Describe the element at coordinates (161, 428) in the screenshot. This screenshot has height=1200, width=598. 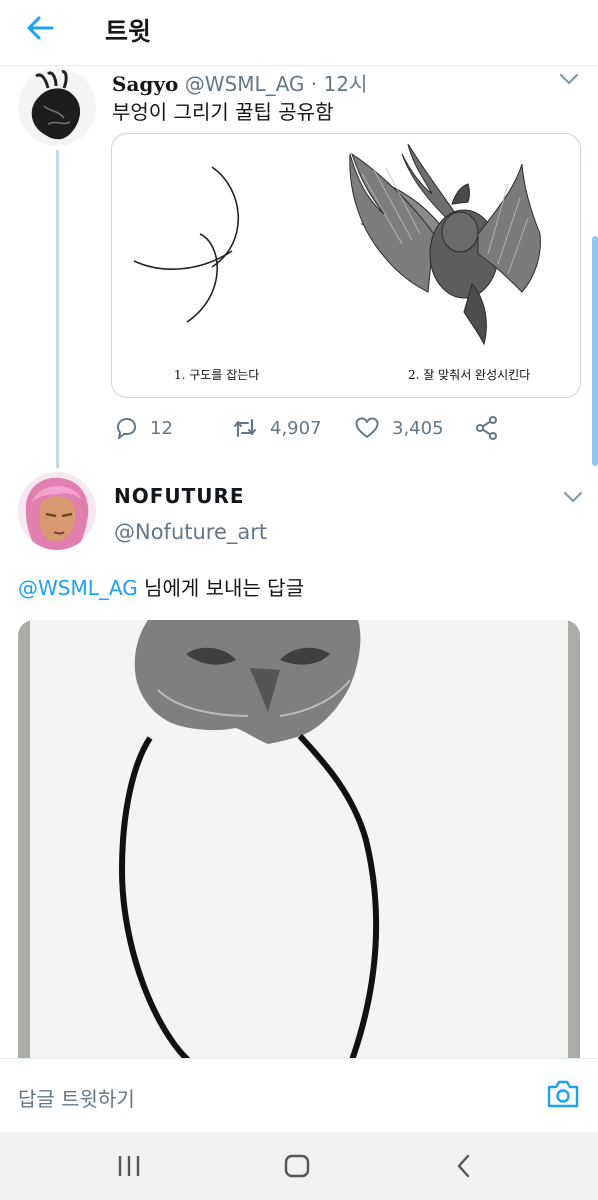
I see `reply-count: 12` at that location.